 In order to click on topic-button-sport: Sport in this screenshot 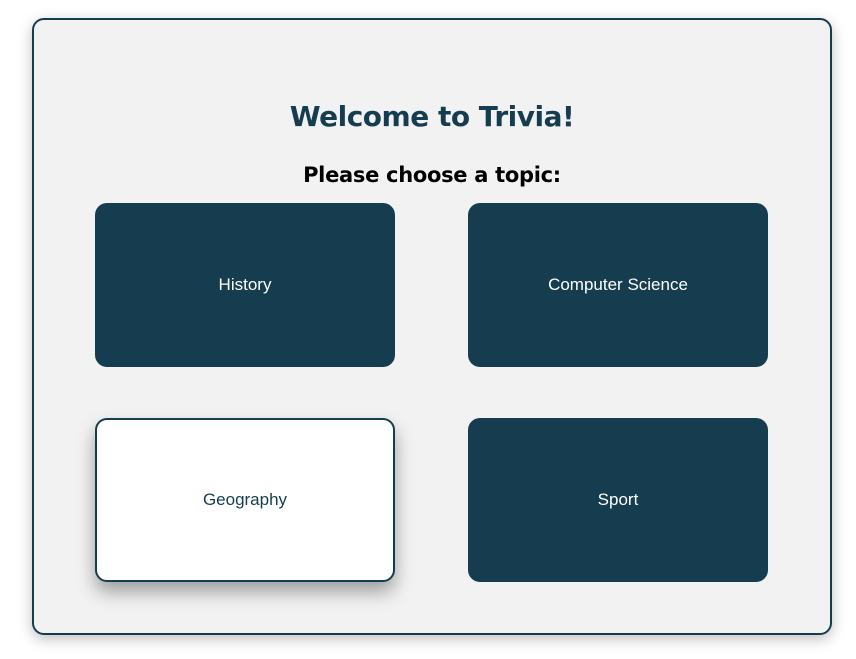, I will do `click(618, 500)`.